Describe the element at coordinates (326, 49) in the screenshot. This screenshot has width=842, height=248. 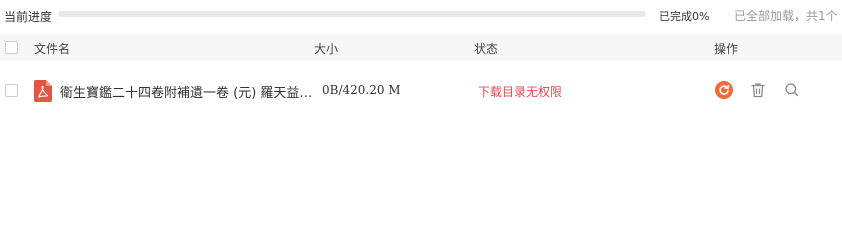
I see `column-header-size: 大小` at that location.